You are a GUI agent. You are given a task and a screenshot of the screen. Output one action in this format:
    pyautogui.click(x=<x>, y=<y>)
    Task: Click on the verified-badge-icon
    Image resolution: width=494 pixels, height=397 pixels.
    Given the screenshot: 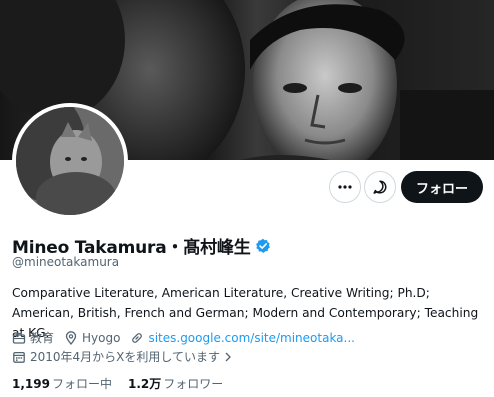 What is the action you would take?
    pyautogui.click(x=263, y=246)
    